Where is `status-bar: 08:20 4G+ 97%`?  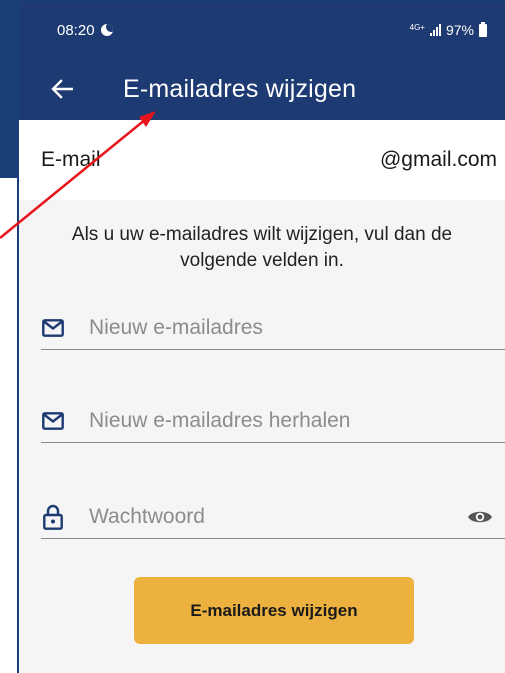
status-bar: 08:20 4G+ 97% is located at coordinates (262, 30).